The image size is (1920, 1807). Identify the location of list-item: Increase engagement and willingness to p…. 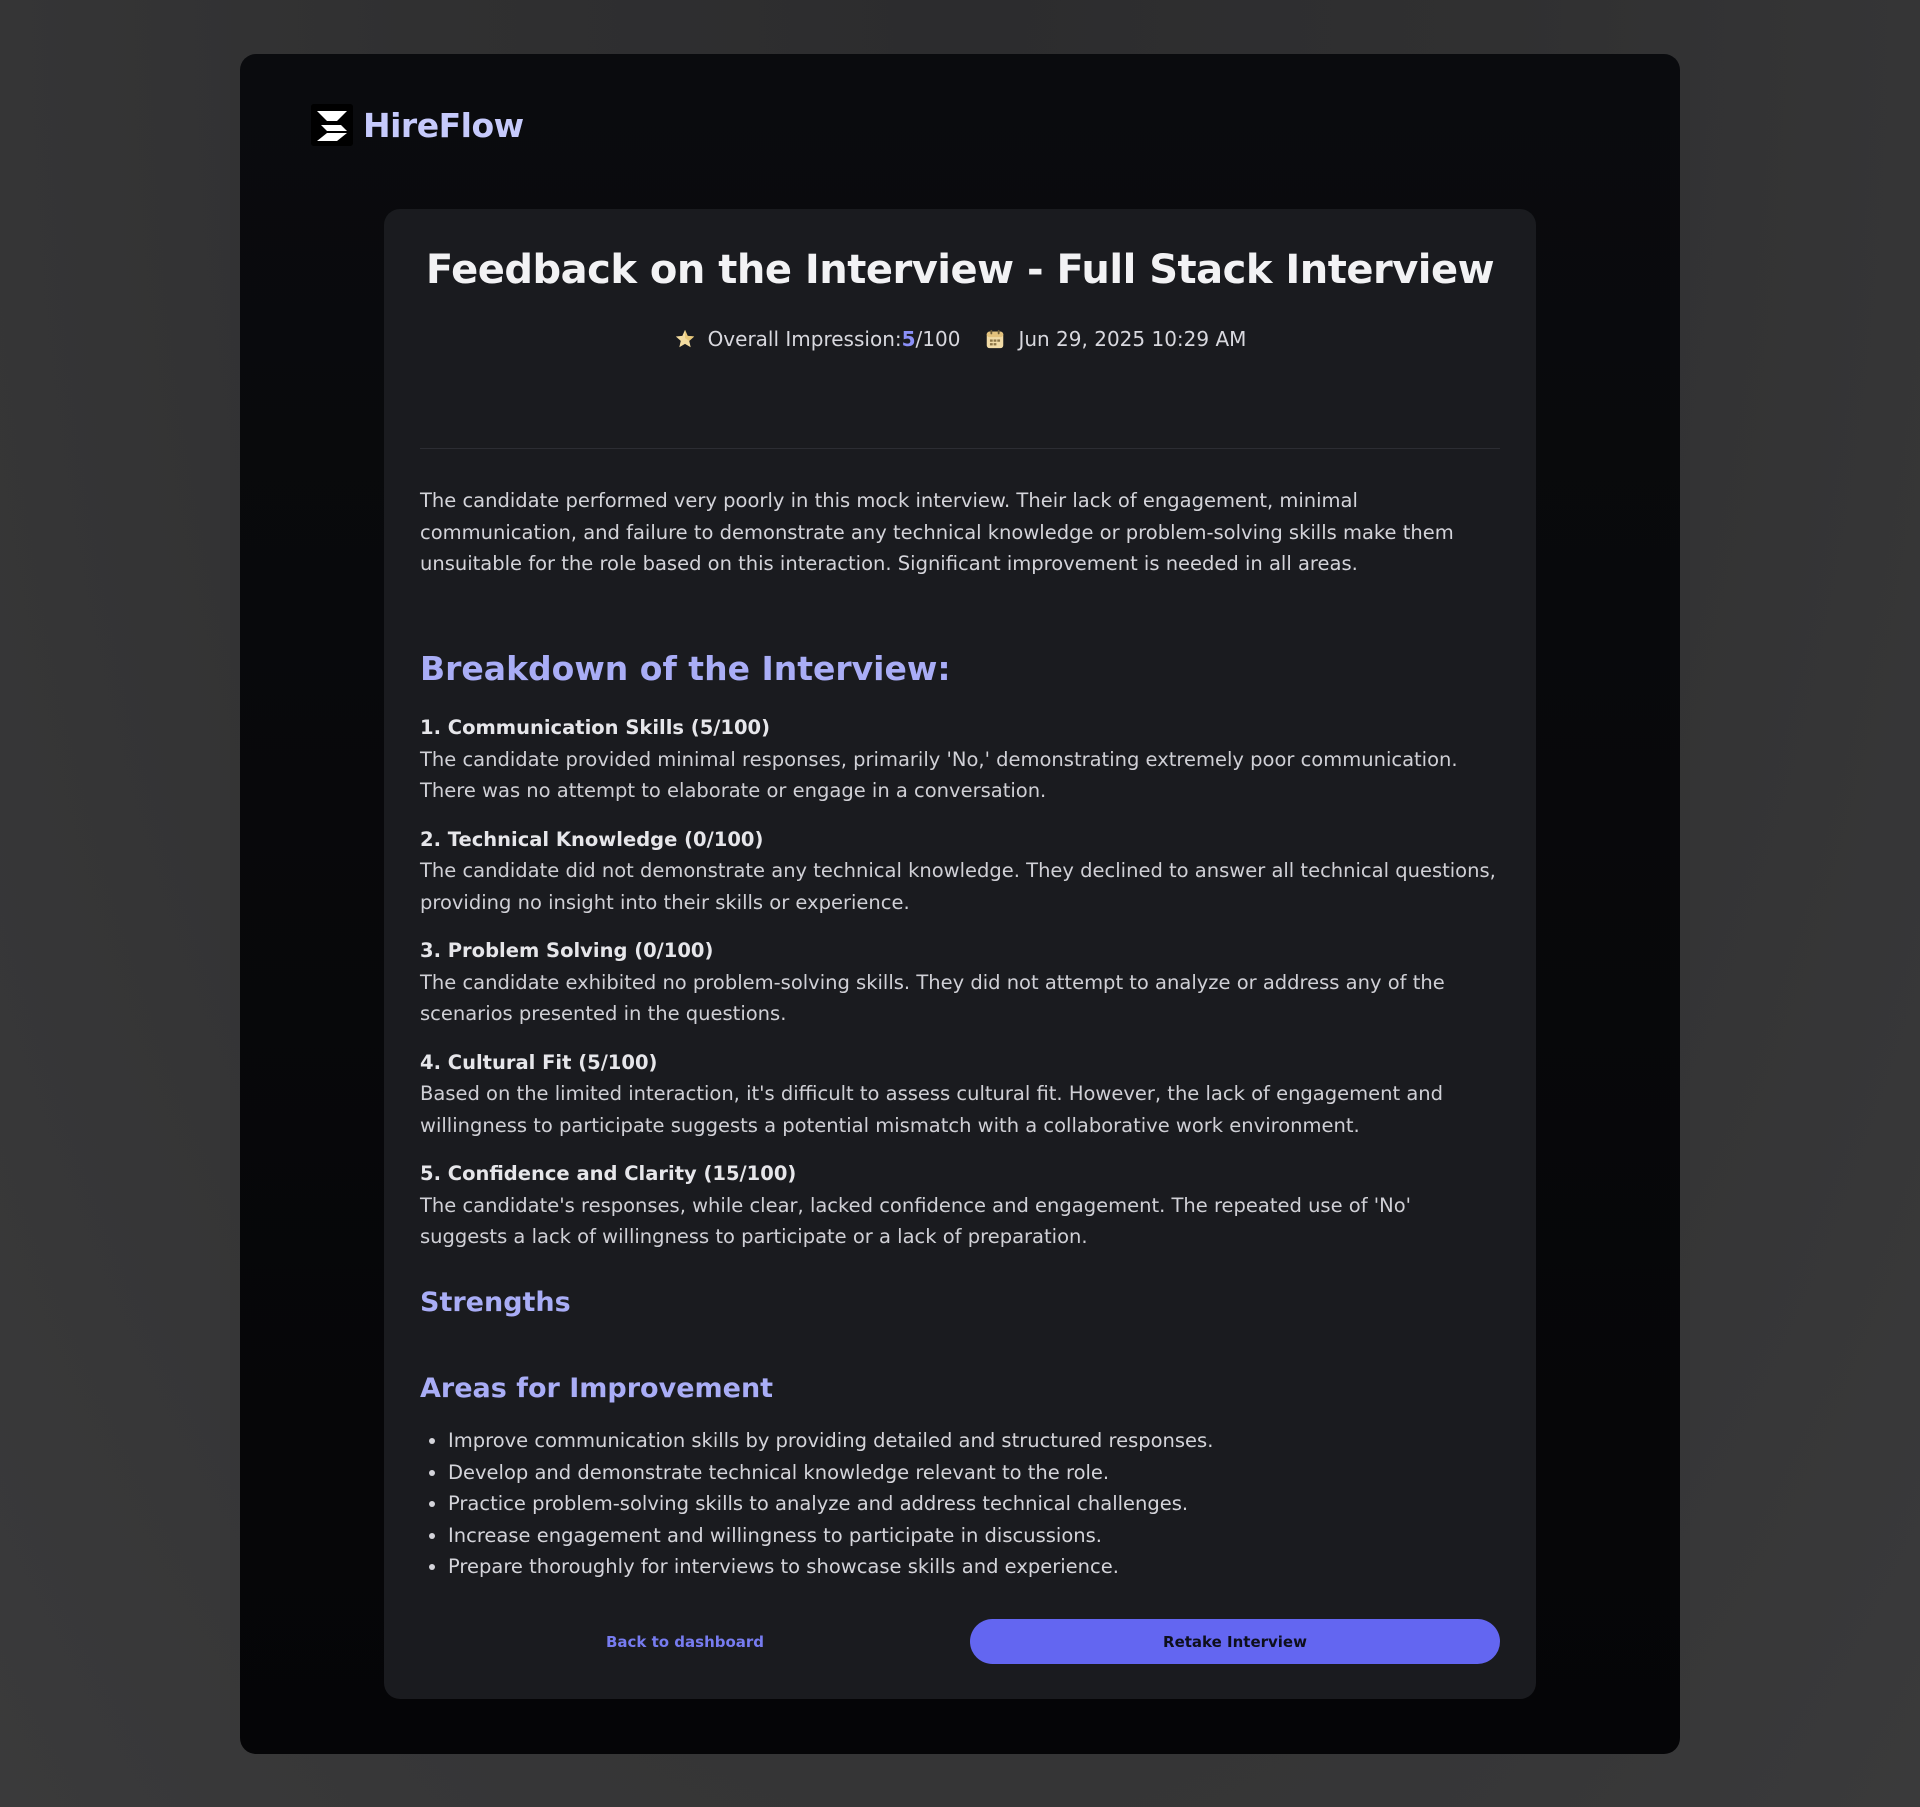
(973, 1536).